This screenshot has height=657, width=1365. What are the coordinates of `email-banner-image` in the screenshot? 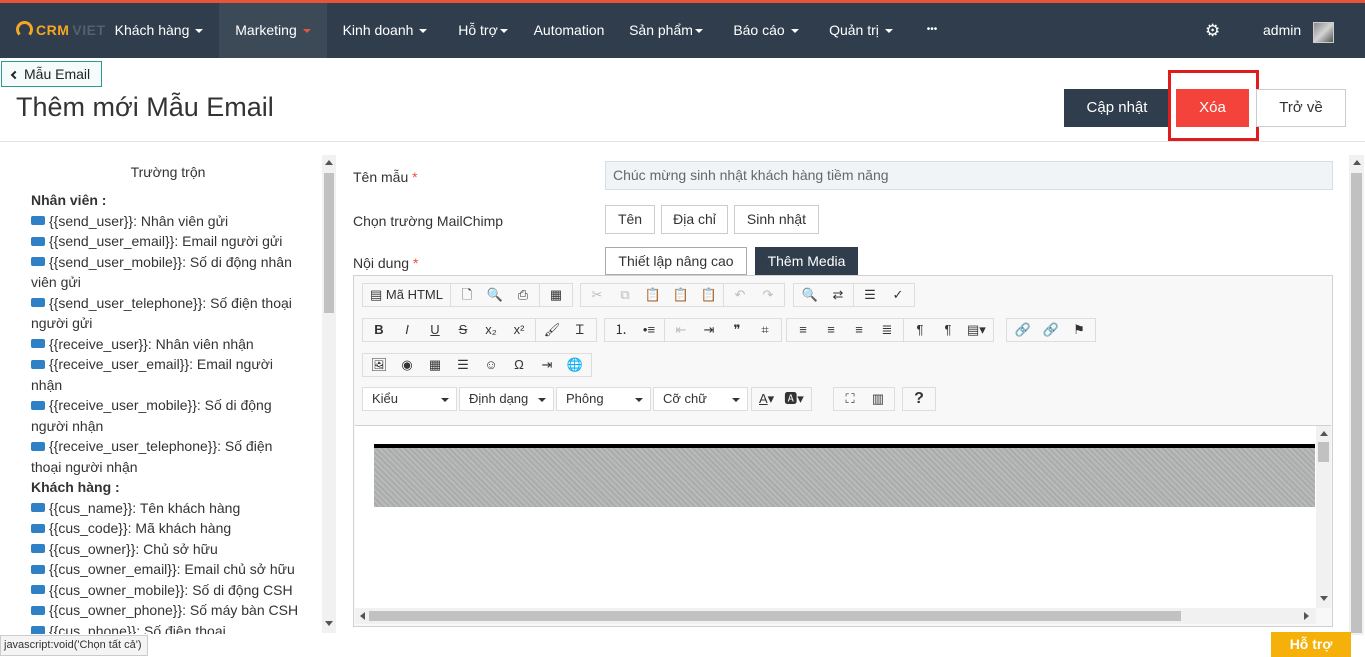 It's located at (844, 475).